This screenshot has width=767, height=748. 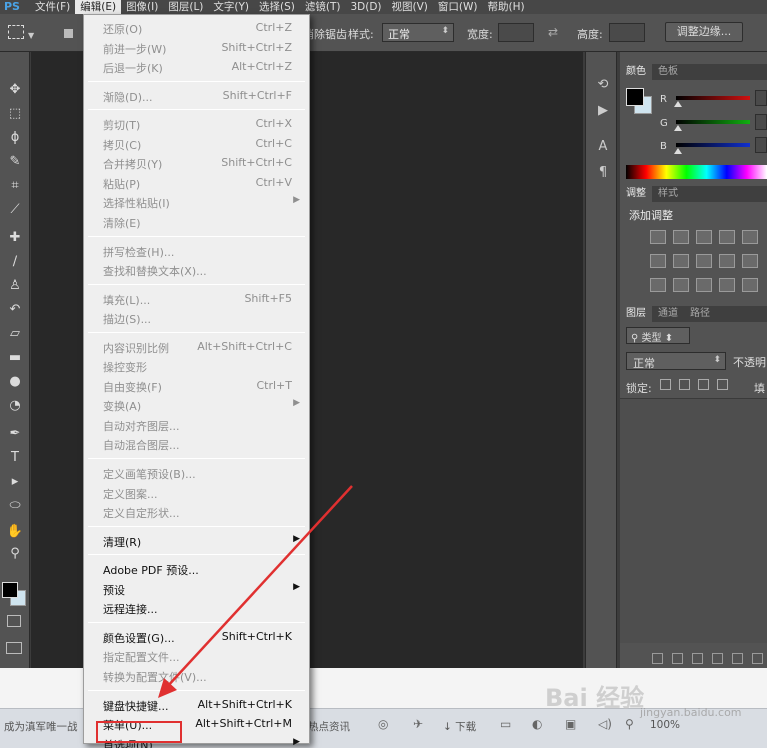 I want to click on hand-tool-icon: ✋, so click(x=15, y=532).